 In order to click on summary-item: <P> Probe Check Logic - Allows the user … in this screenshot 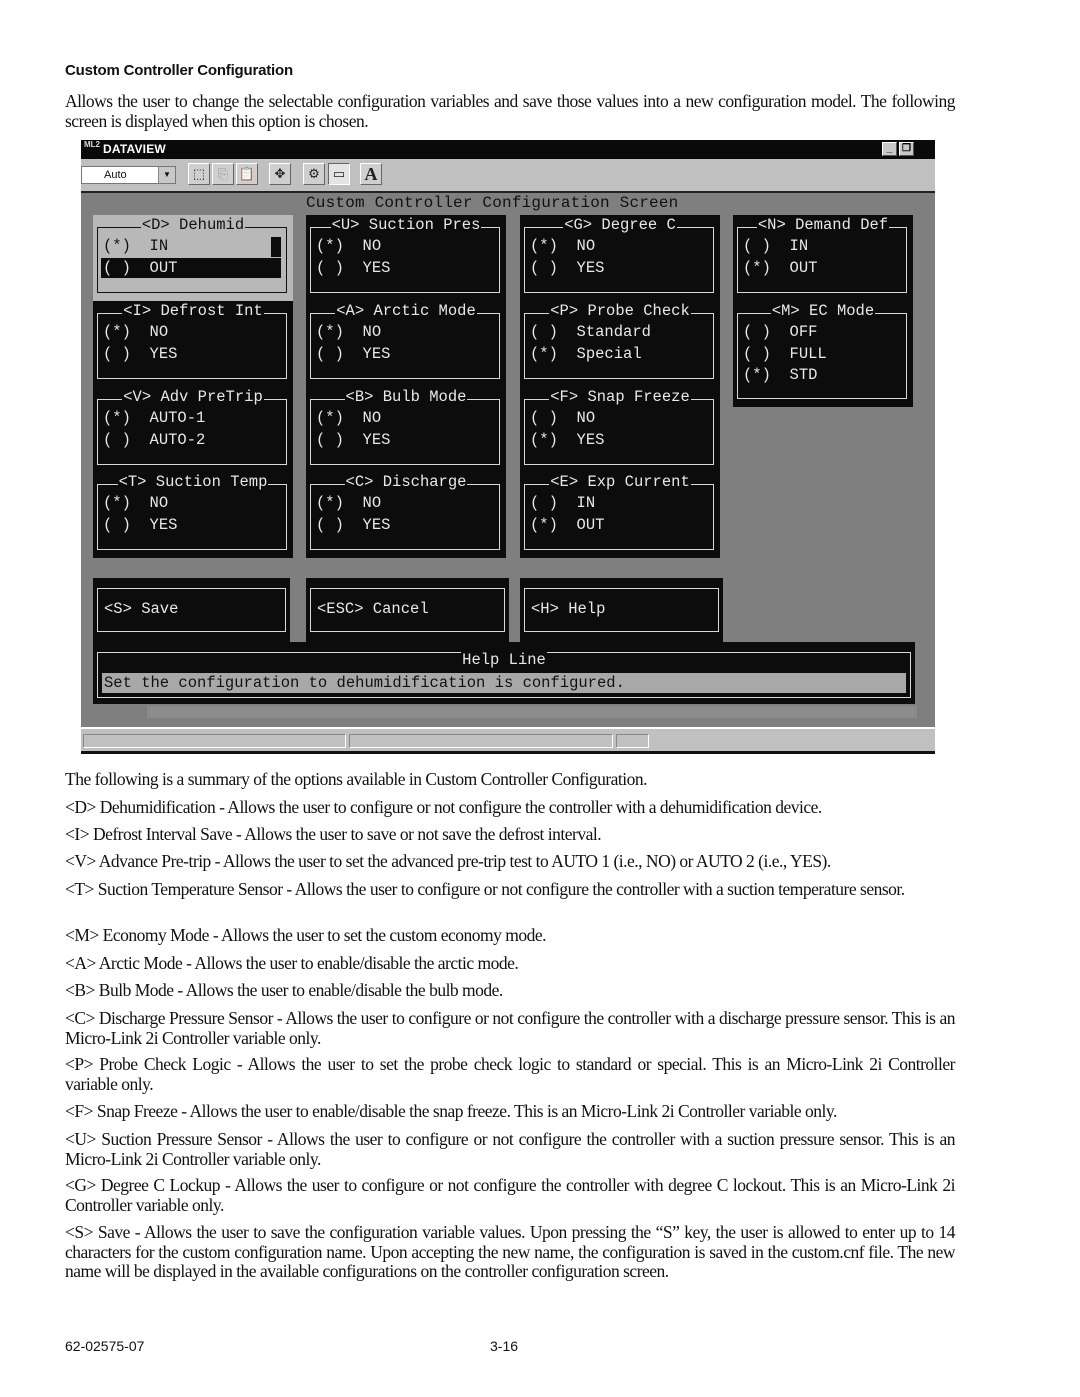, I will do `click(510, 1074)`.